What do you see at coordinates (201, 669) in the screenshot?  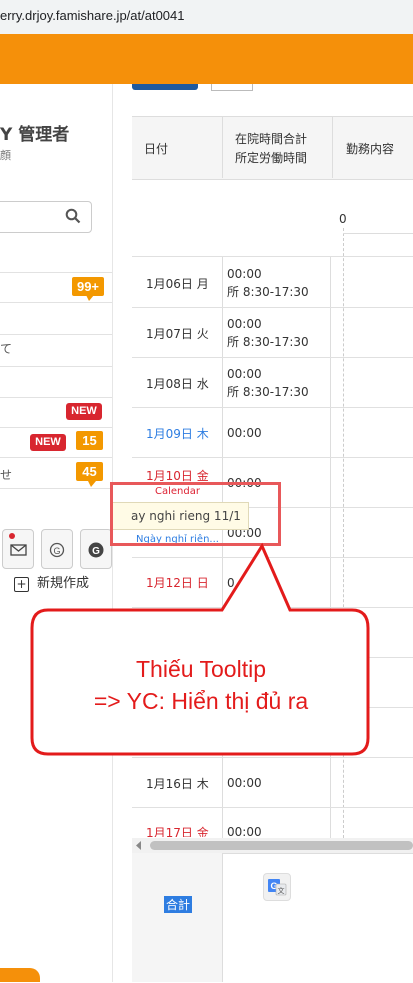 I see `annotation-line-1: Thiếu Tooltip` at bounding box center [201, 669].